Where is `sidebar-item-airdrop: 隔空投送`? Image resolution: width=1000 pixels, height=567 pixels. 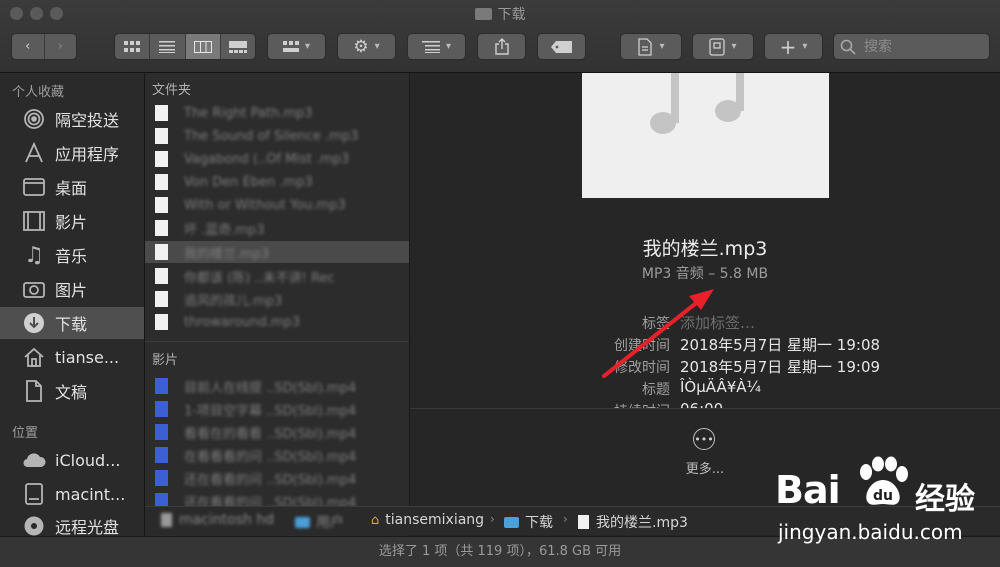
sidebar-item-airdrop: 隔空投送 is located at coordinates (72, 119).